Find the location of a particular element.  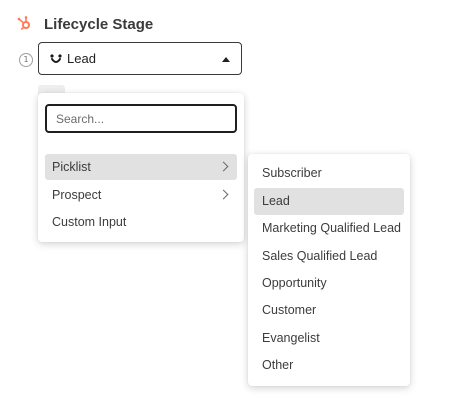

caret-up-icon is located at coordinates (226, 59).